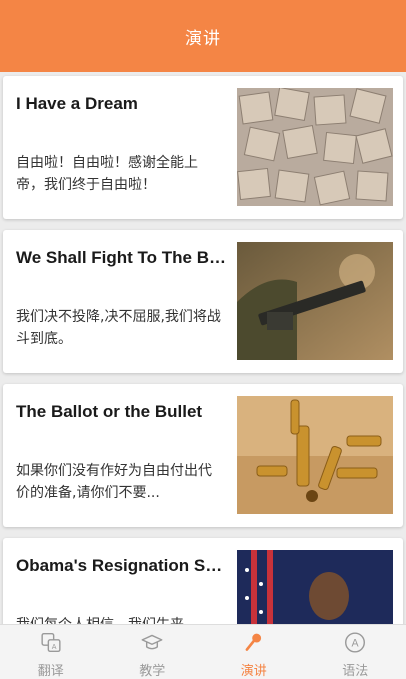 The height and width of the screenshot is (679, 406). I want to click on tab-label: 演讲, so click(254, 669).